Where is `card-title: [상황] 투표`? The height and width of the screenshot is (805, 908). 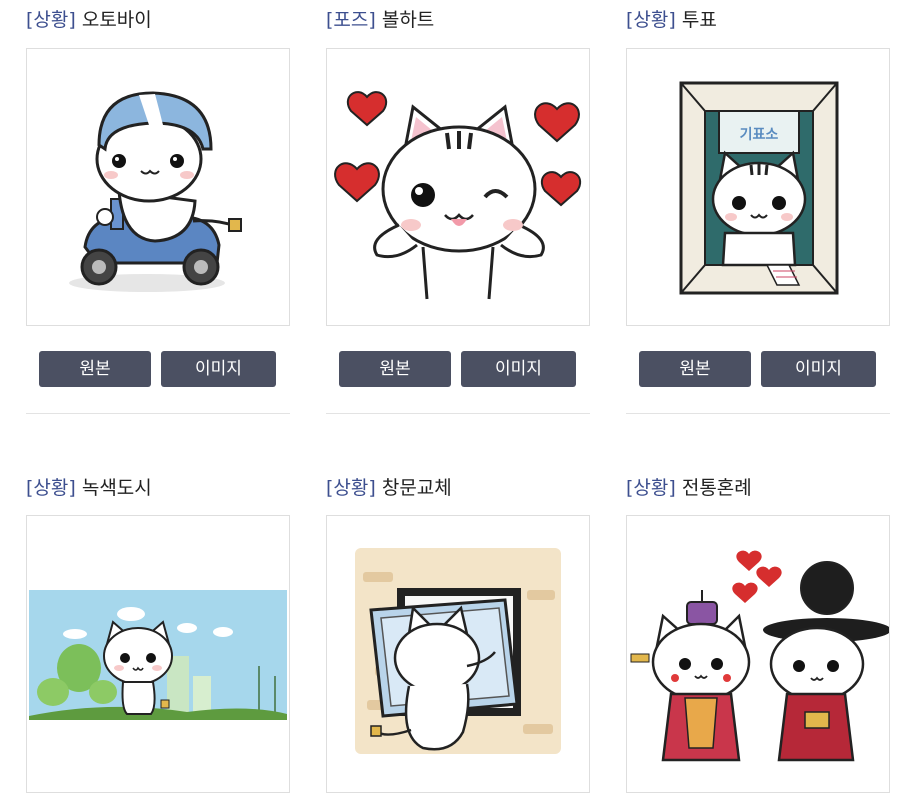
card-title: [상황] 투표 is located at coordinates (671, 20).